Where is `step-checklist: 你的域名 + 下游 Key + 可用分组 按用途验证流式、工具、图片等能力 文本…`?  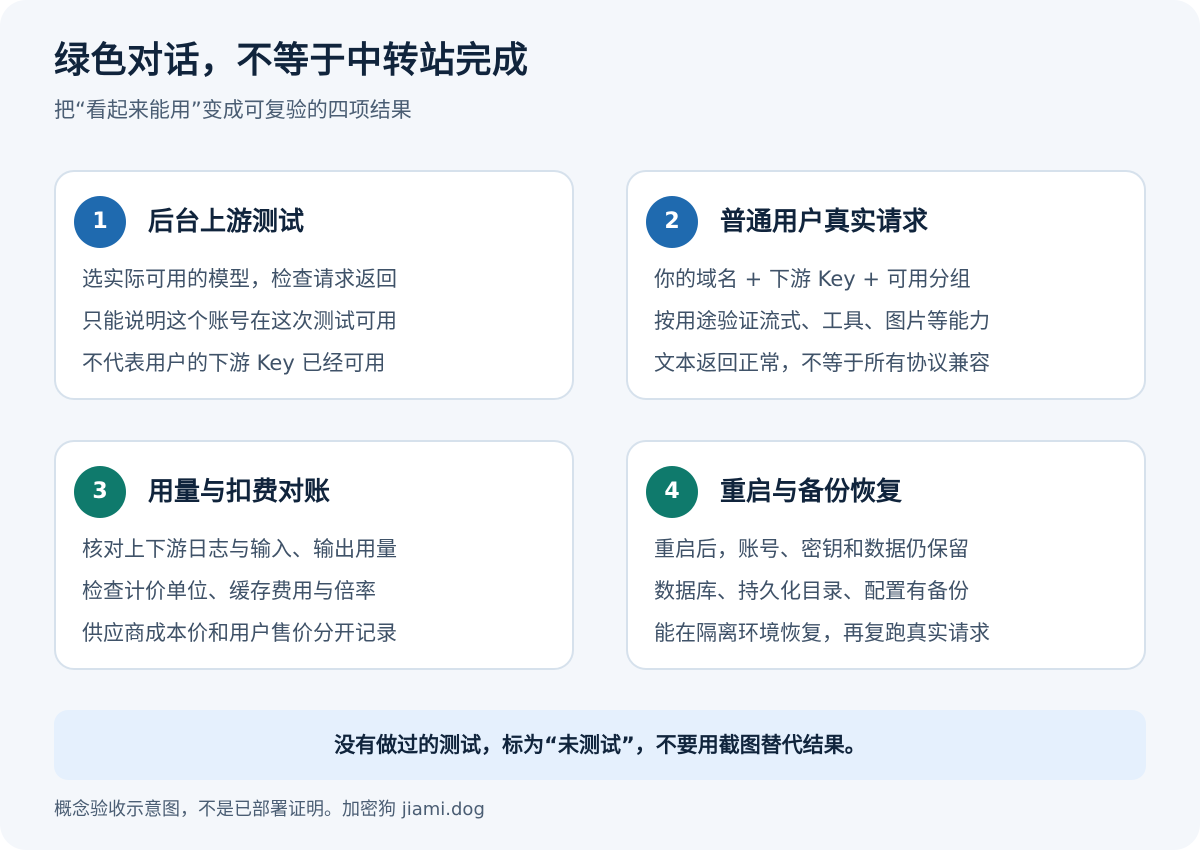 step-checklist: 你的域名 + 下游 Key + 可用分组 按用途验证流式、工具、图片等能力 文本… is located at coordinates (822, 321).